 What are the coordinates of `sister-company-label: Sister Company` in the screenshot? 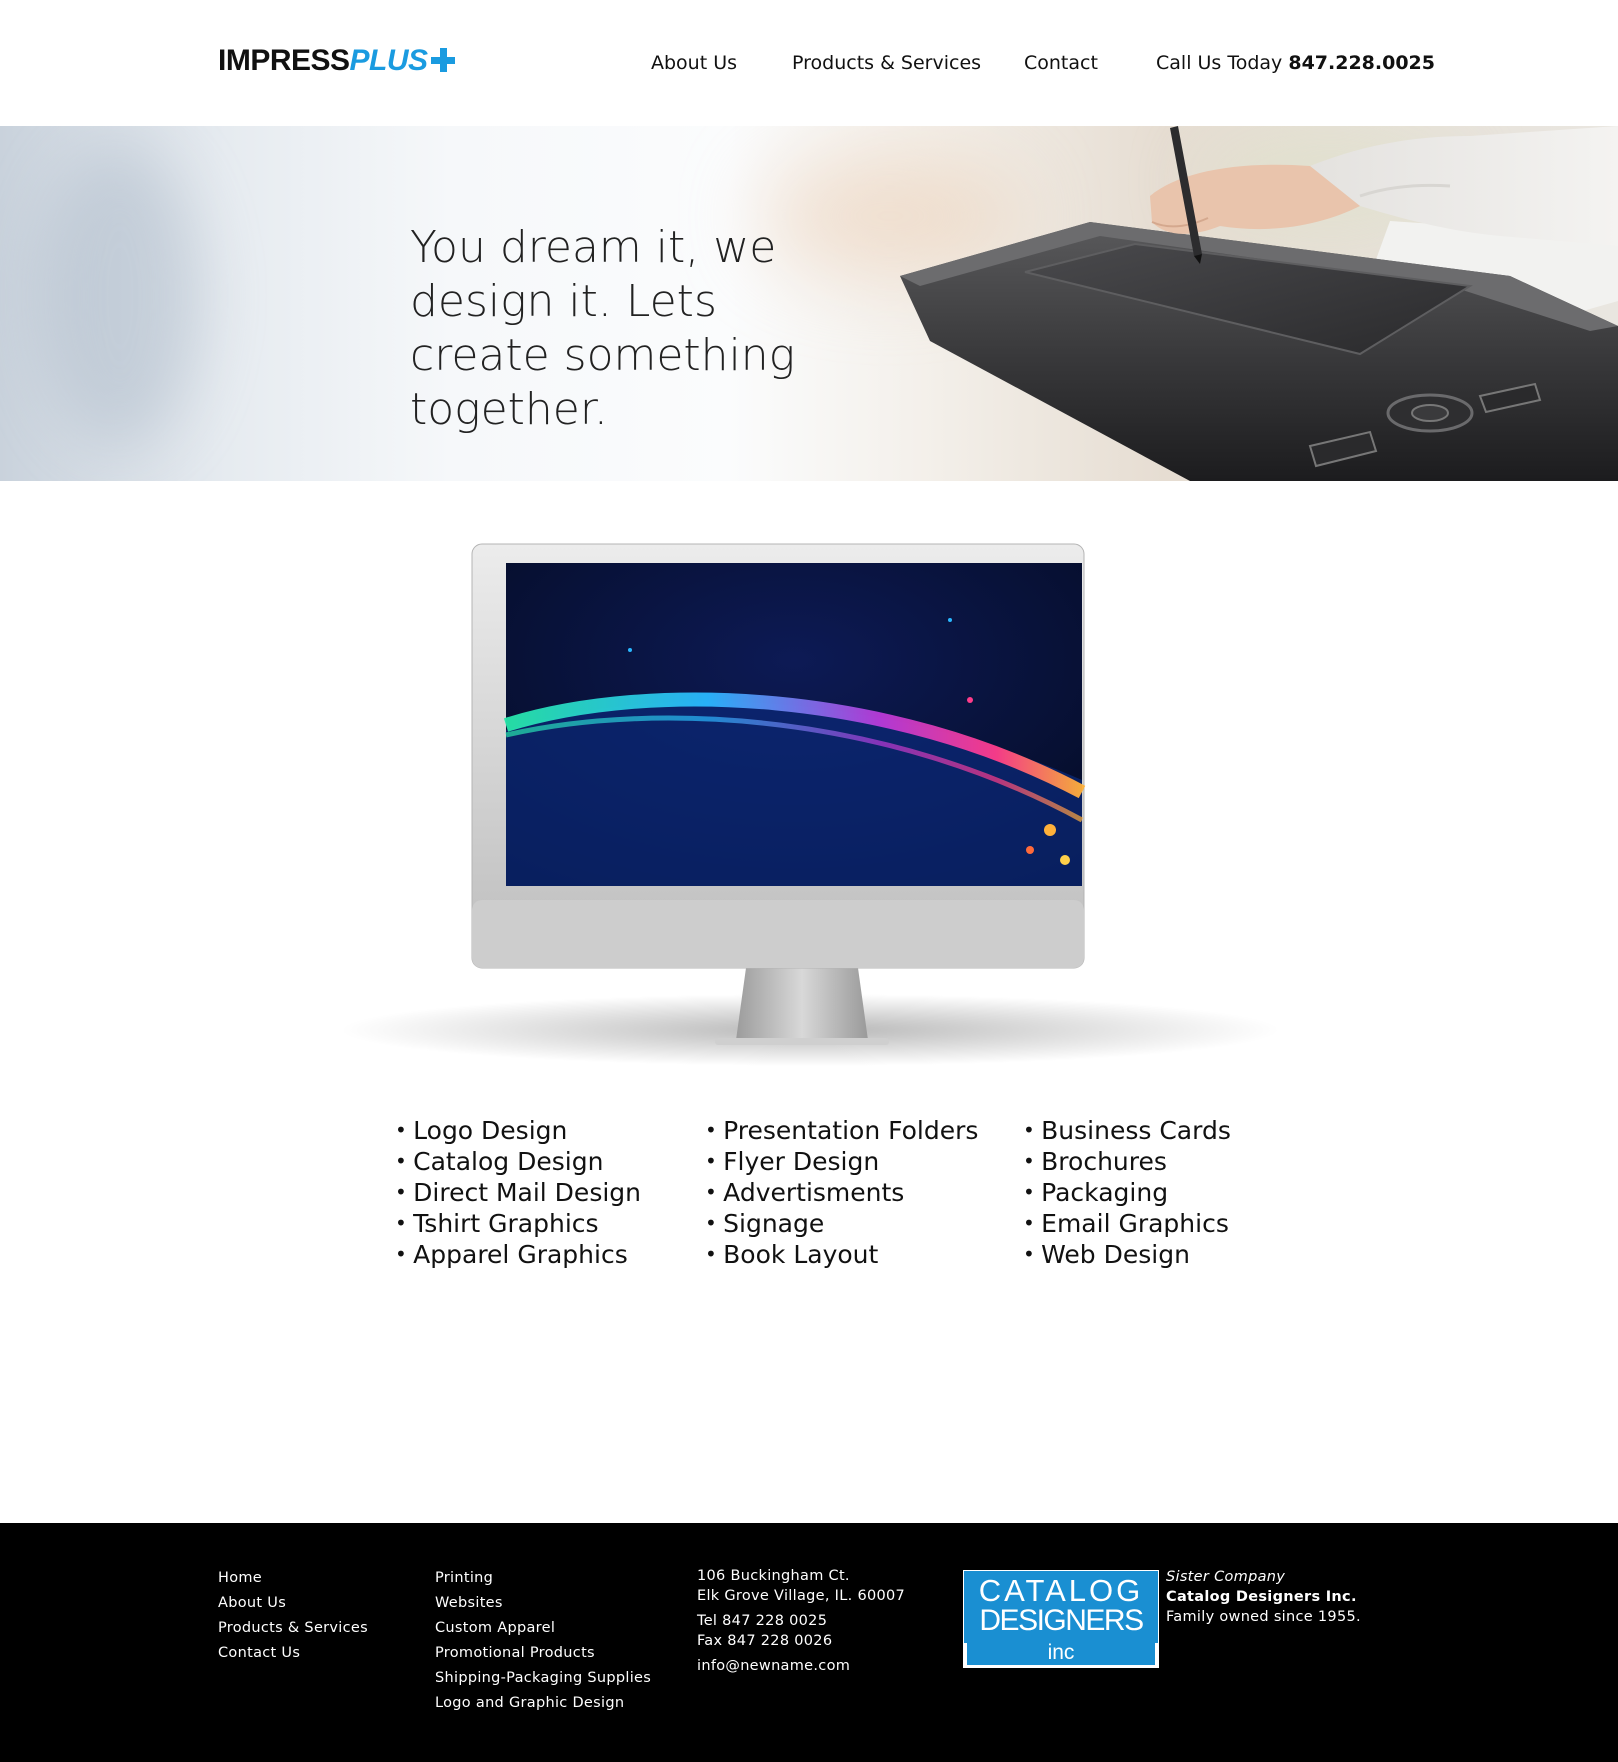 It's located at (1226, 1577).